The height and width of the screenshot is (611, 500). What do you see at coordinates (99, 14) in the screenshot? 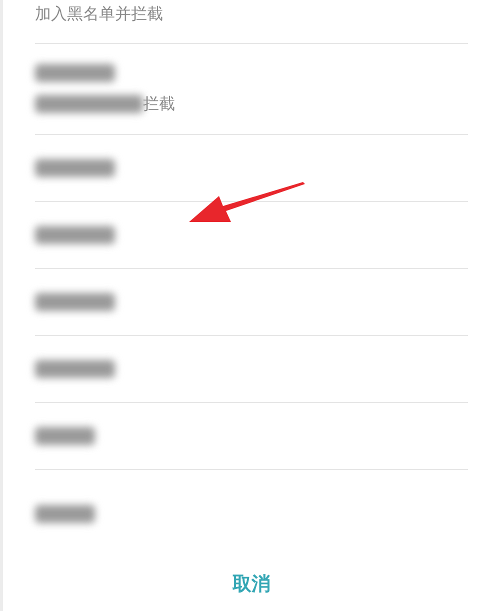
I see `item-subtitle: 加入黑名单并拦截` at bounding box center [99, 14].